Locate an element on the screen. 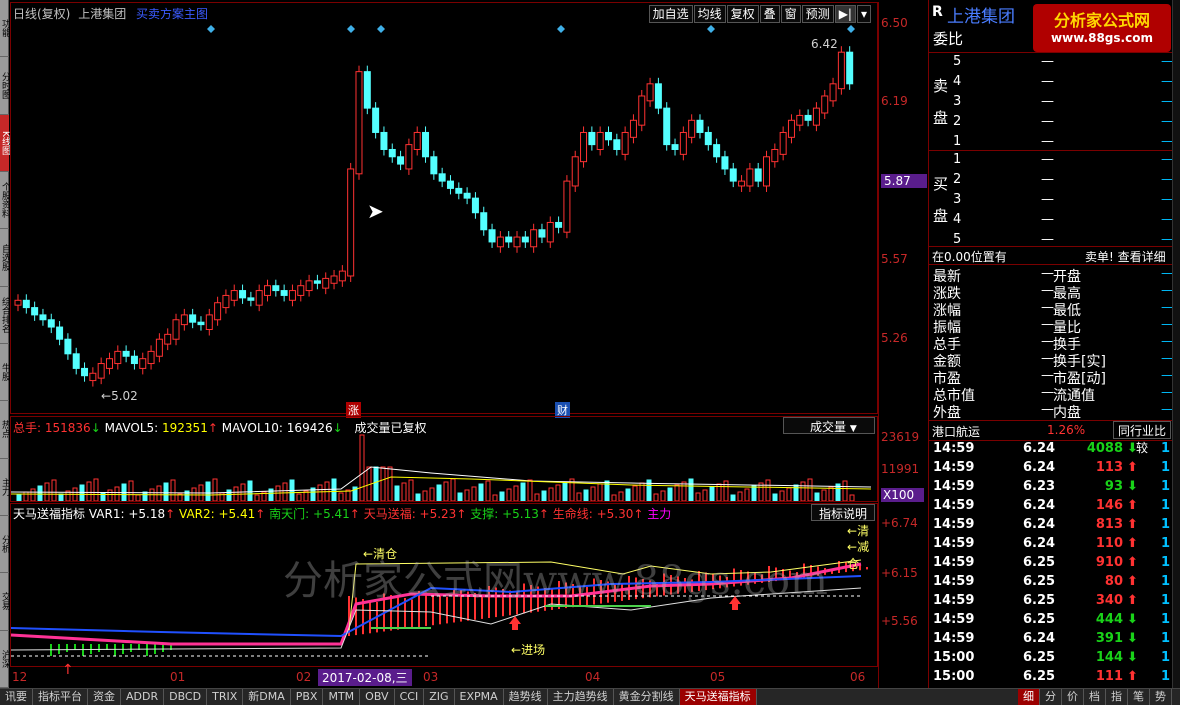 The image size is (1180, 705). indicator-tab: DBCD is located at coordinates (186, 697).